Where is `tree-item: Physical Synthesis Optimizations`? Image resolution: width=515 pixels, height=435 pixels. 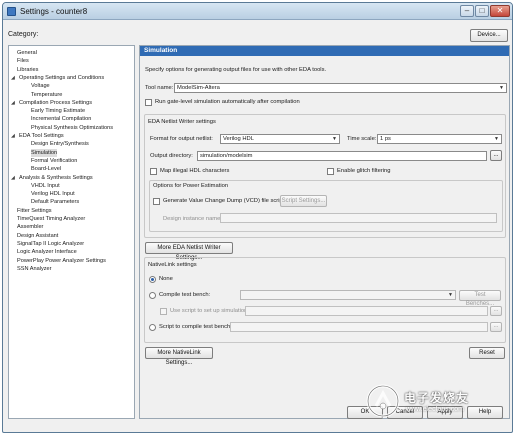
tree-item: Physical Synthesis Optimizations is located at coordinates (71, 128).